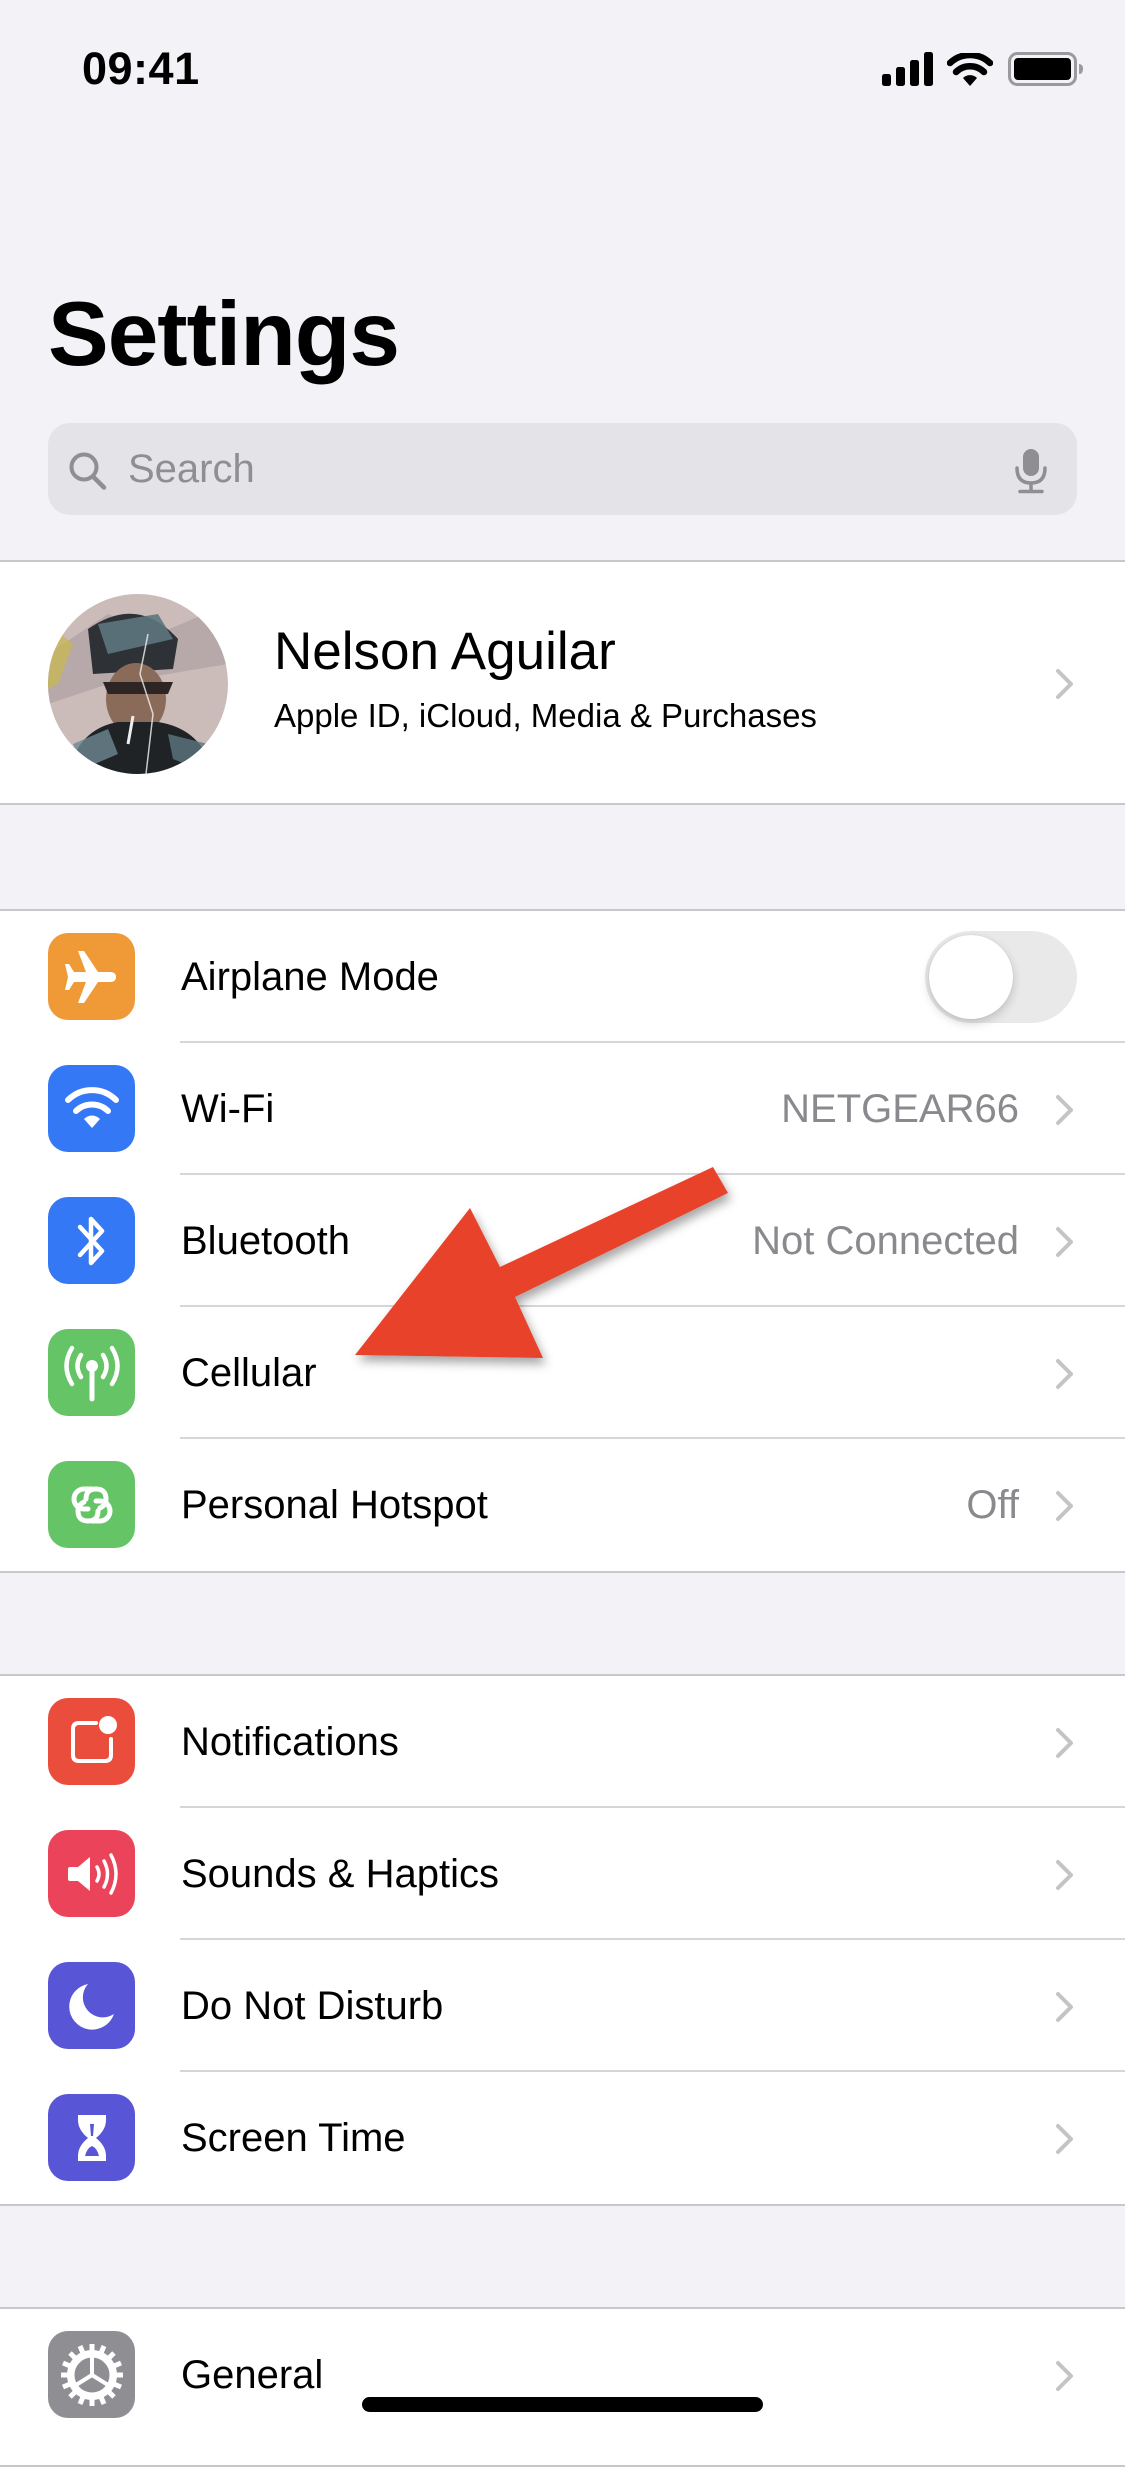 The height and width of the screenshot is (2467, 1125). Describe the element at coordinates (562, 2404) in the screenshot. I see `home-indicator` at that location.